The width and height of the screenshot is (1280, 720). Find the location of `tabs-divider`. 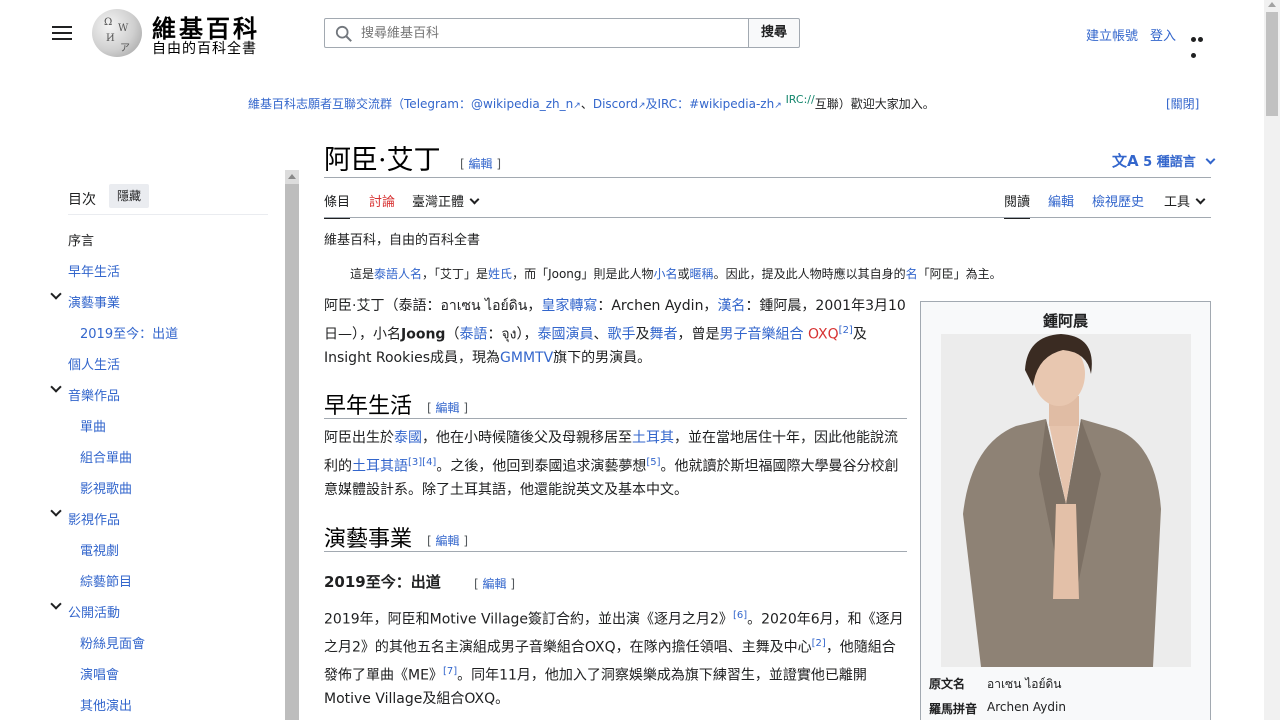

tabs-divider is located at coordinates (767, 217).